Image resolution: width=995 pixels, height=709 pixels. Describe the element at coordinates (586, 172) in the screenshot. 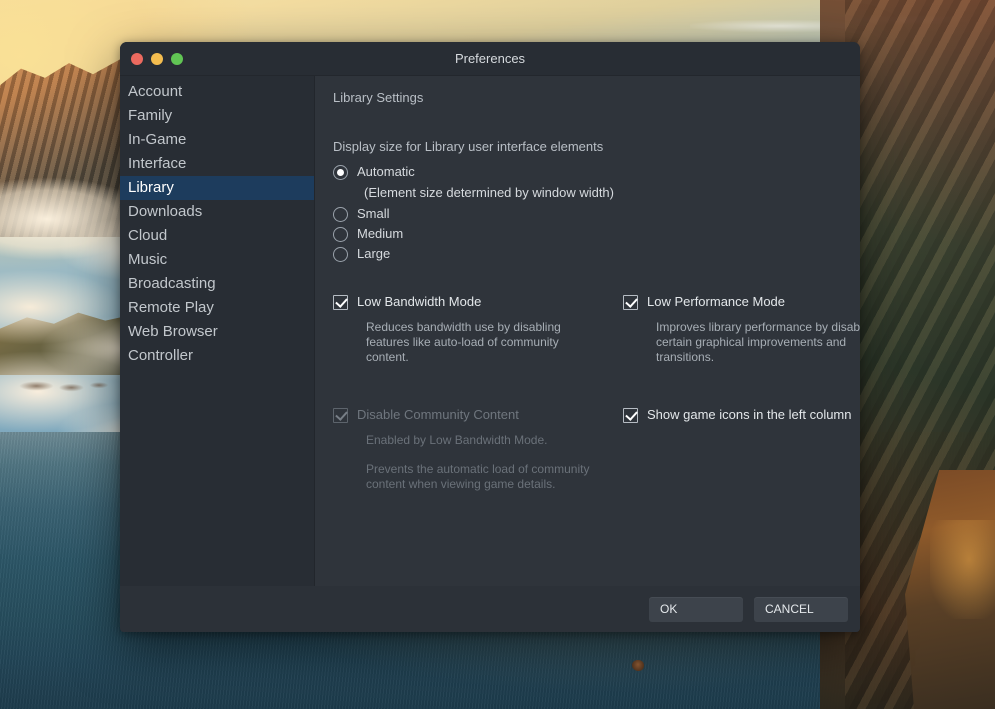

I see `radio-option-automatic: Automatic` at that location.